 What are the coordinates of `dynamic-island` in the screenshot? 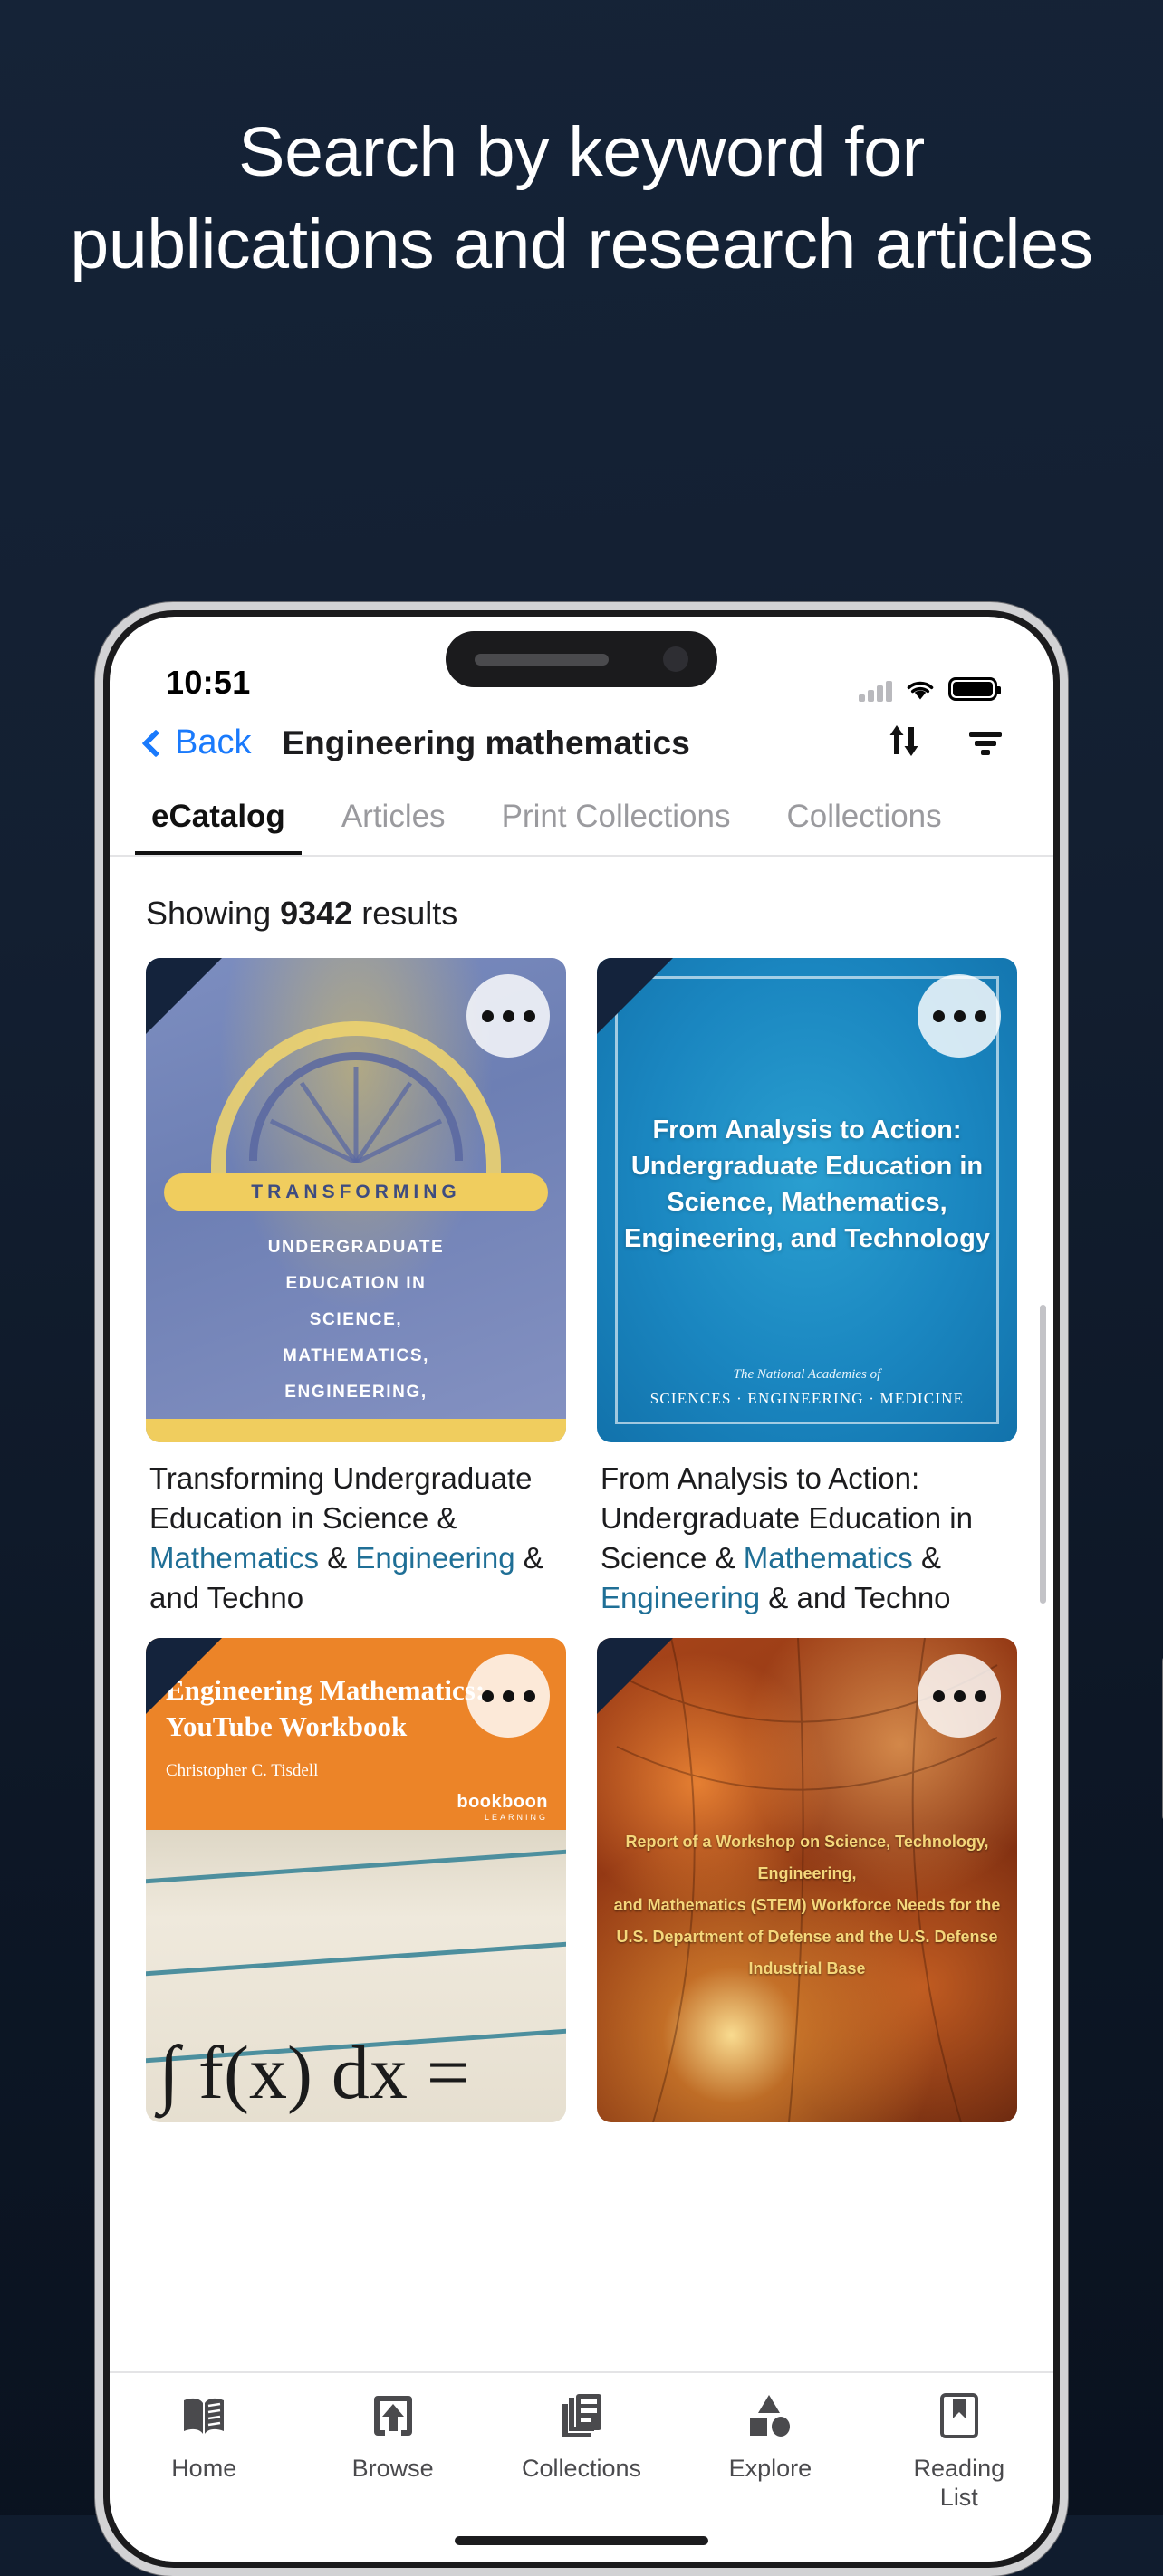 It's located at (581, 659).